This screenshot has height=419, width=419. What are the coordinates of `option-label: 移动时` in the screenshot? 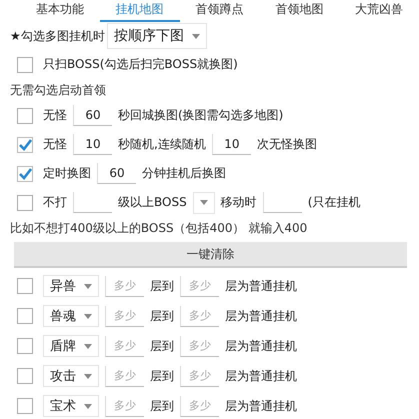 It's located at (238, 202).